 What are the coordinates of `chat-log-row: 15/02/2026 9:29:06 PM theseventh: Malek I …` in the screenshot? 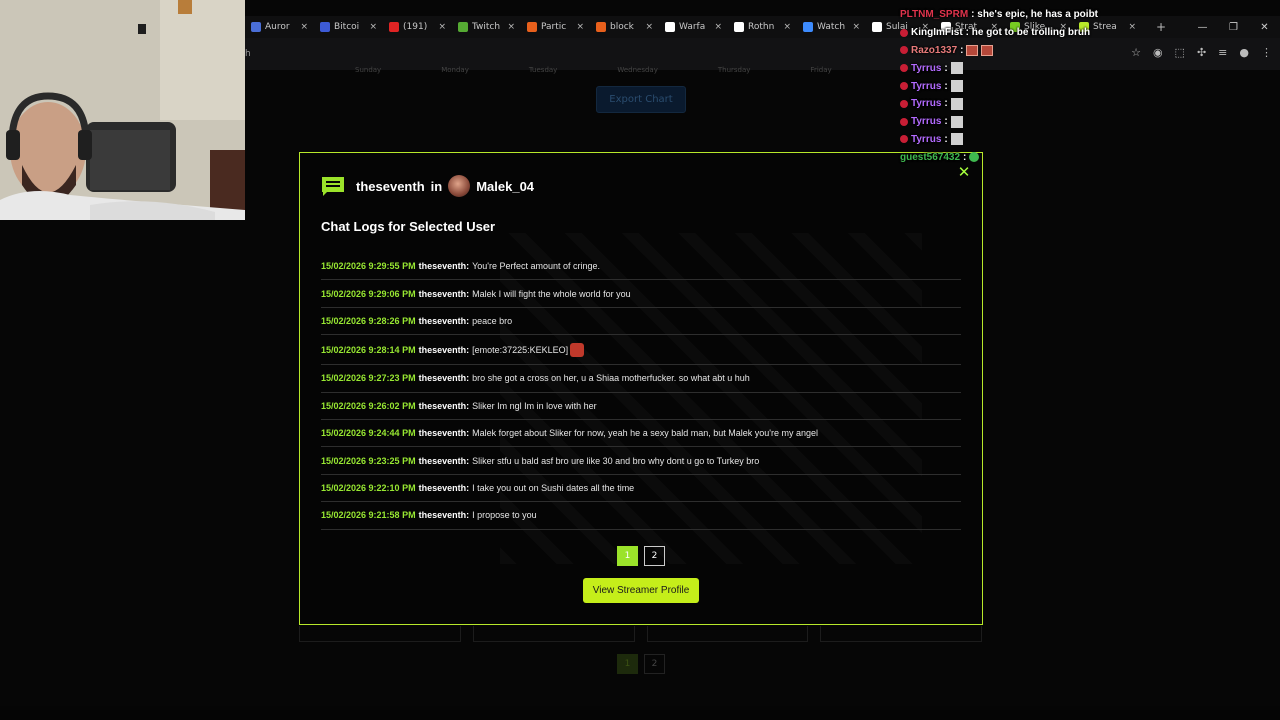 It's located at (641, 294).